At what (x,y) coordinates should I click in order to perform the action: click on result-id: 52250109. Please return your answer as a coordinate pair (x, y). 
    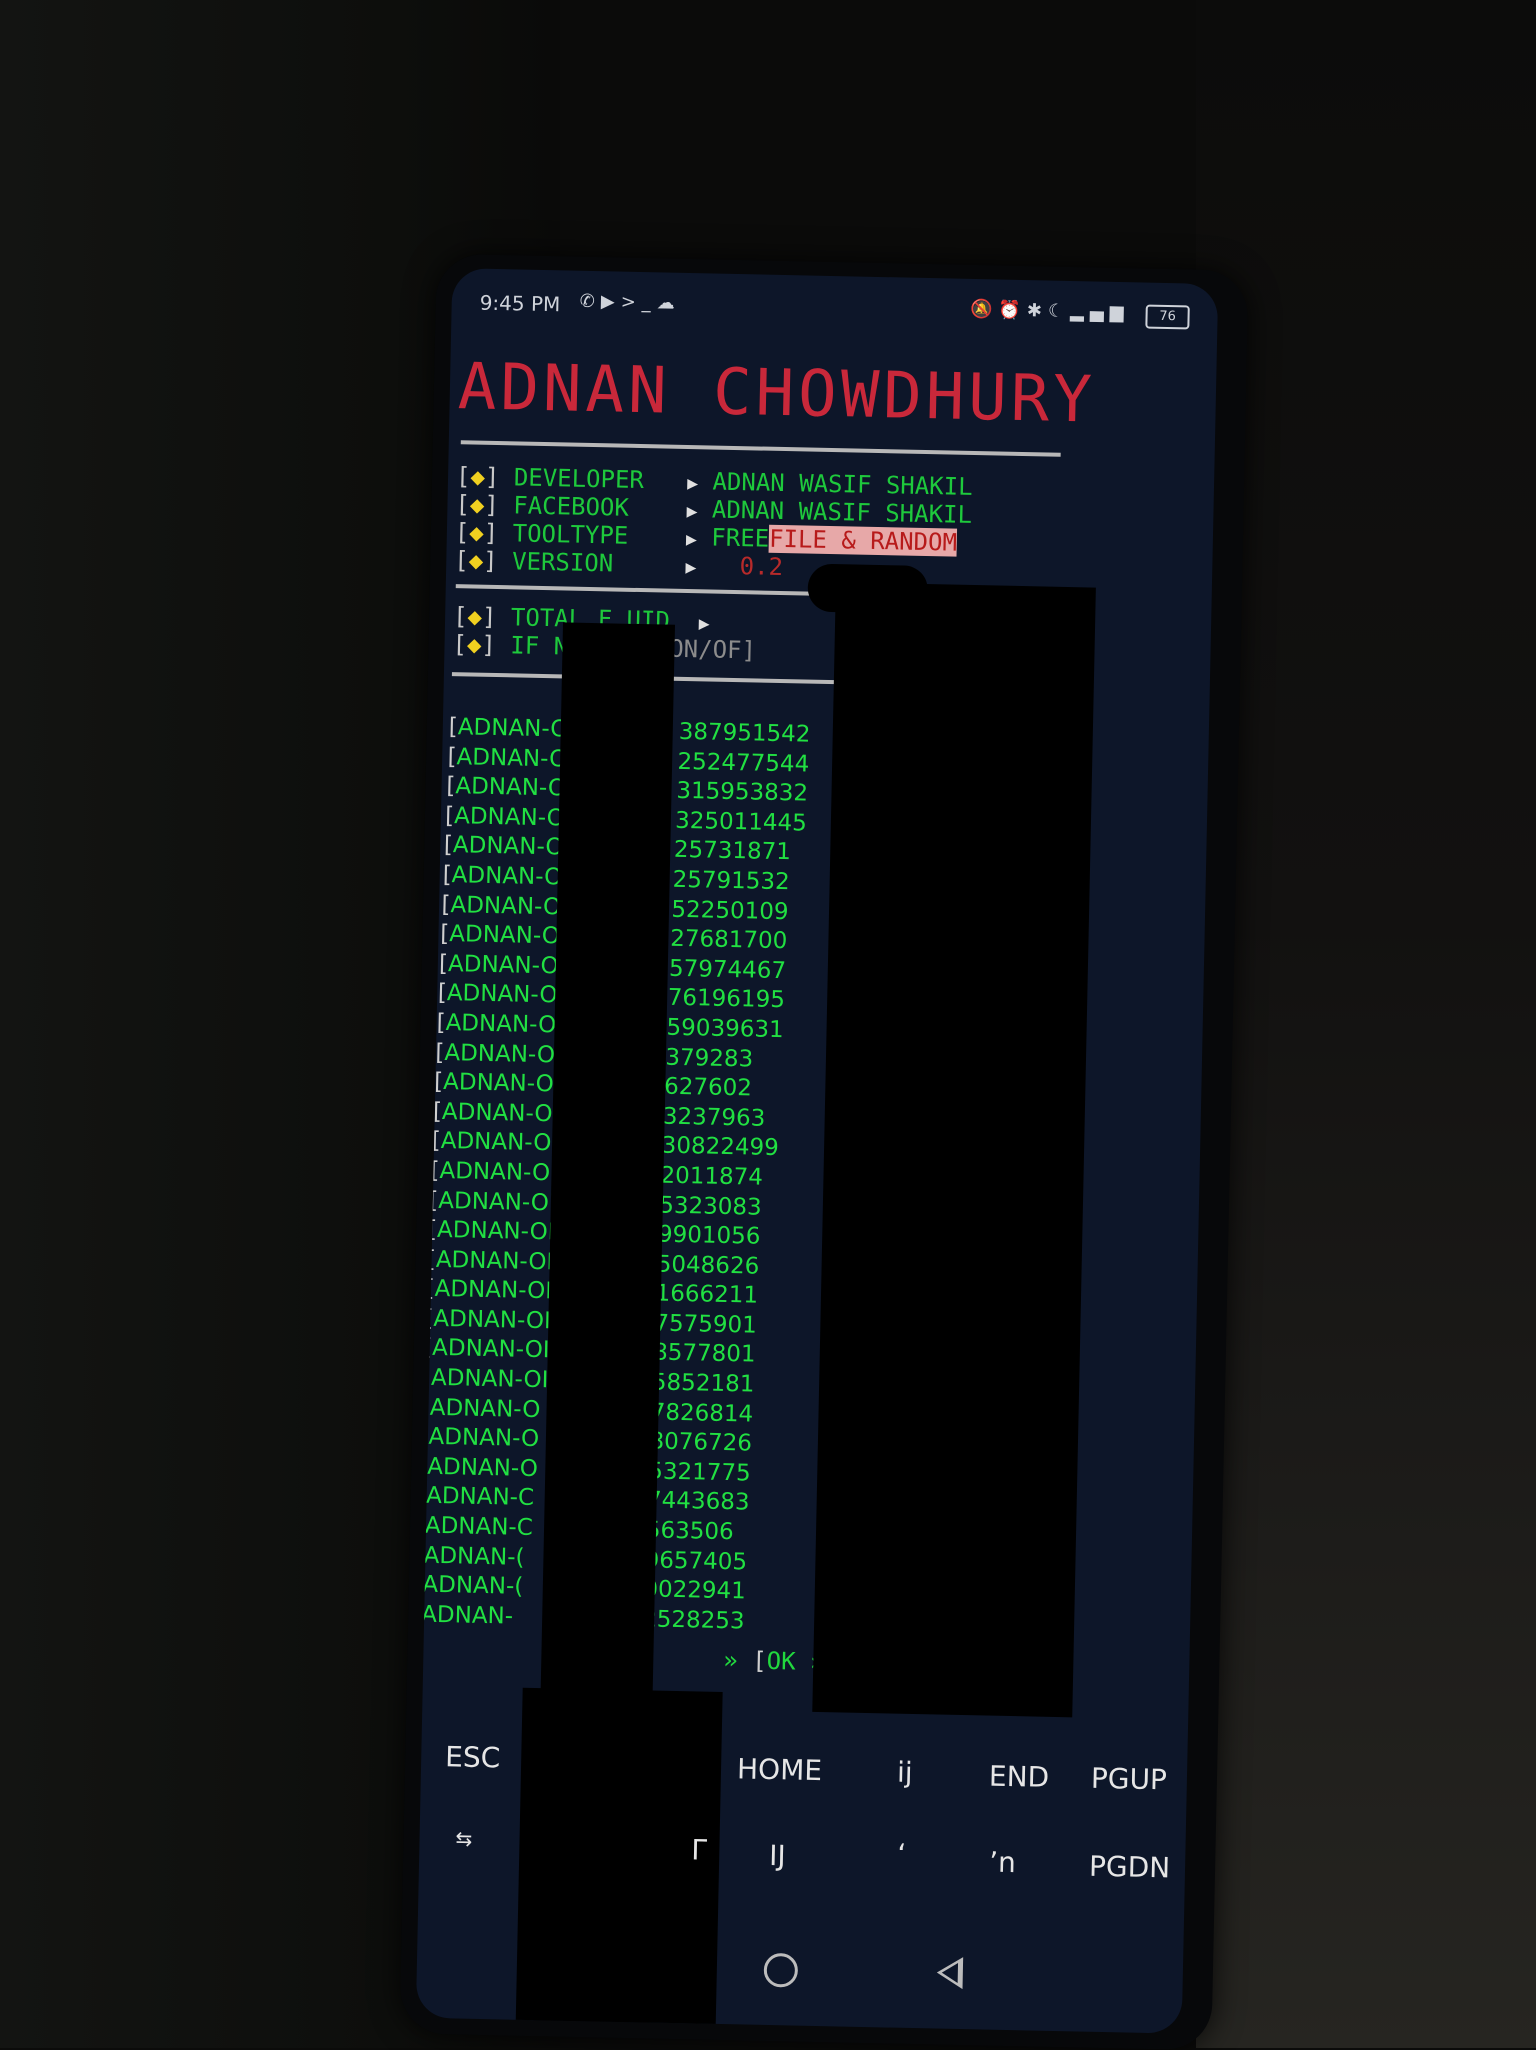
    Looking at the image, I should click on (730, 910).